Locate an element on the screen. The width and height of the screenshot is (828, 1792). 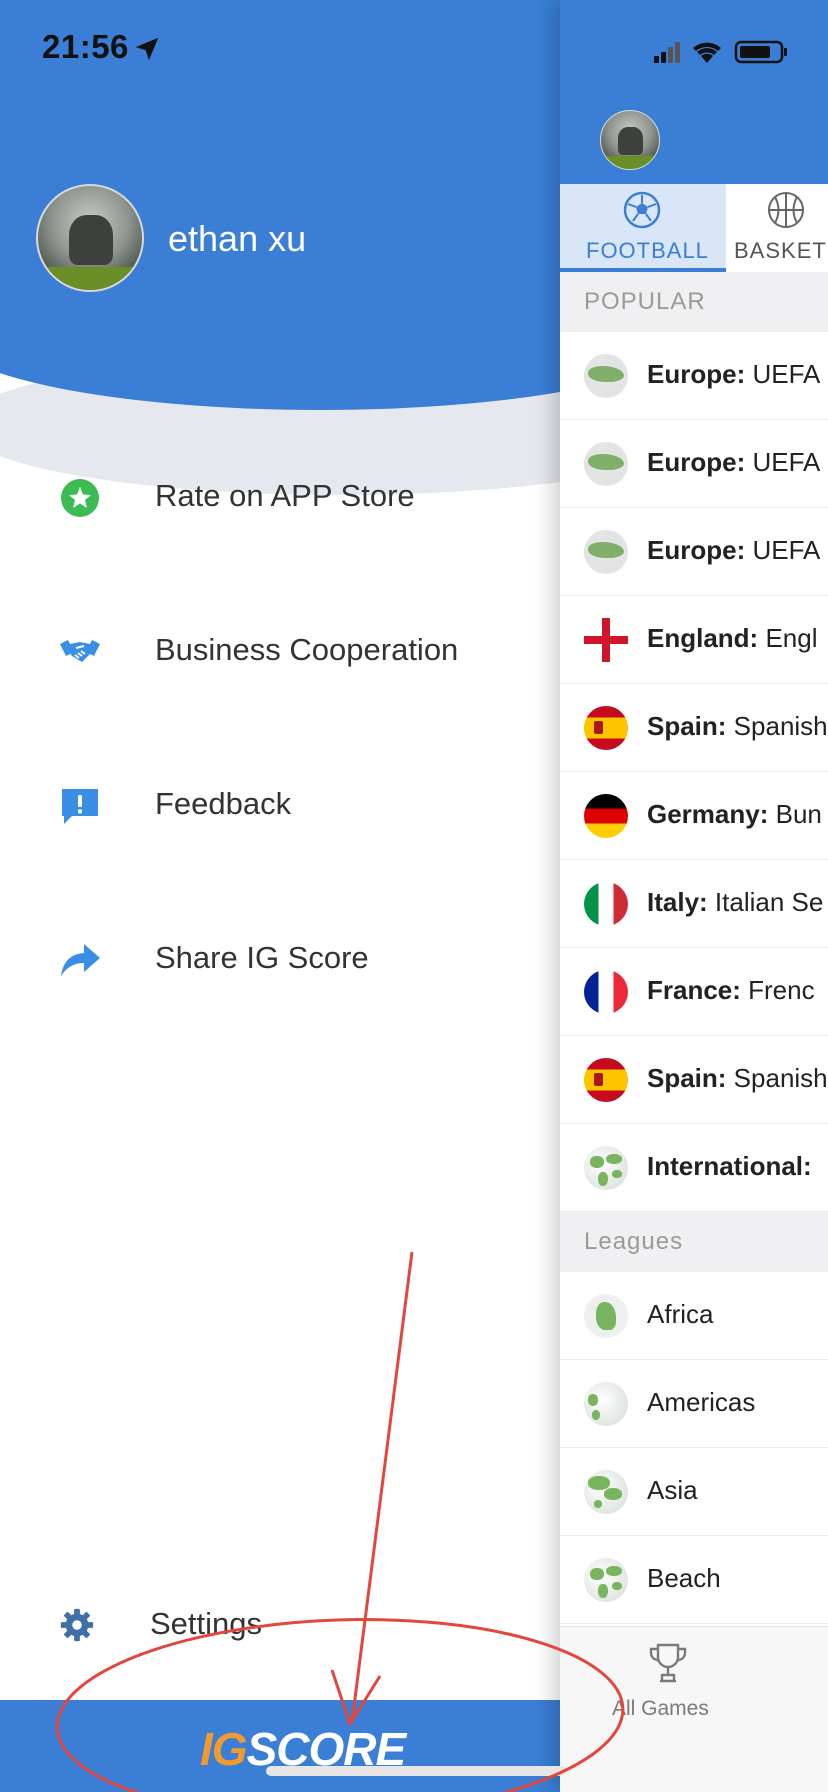
row-text: International: is located at coordinates (729, 1166).